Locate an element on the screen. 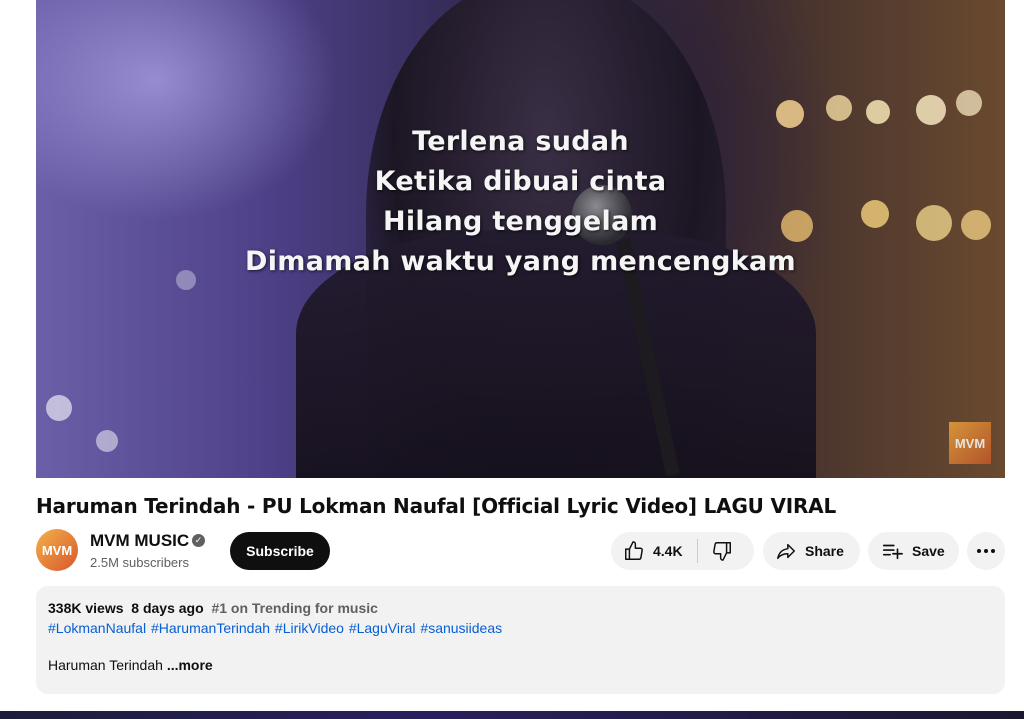 The image size is (1024, 719). hashtag-link: #LaguViral is located at coordinates (382, 628).